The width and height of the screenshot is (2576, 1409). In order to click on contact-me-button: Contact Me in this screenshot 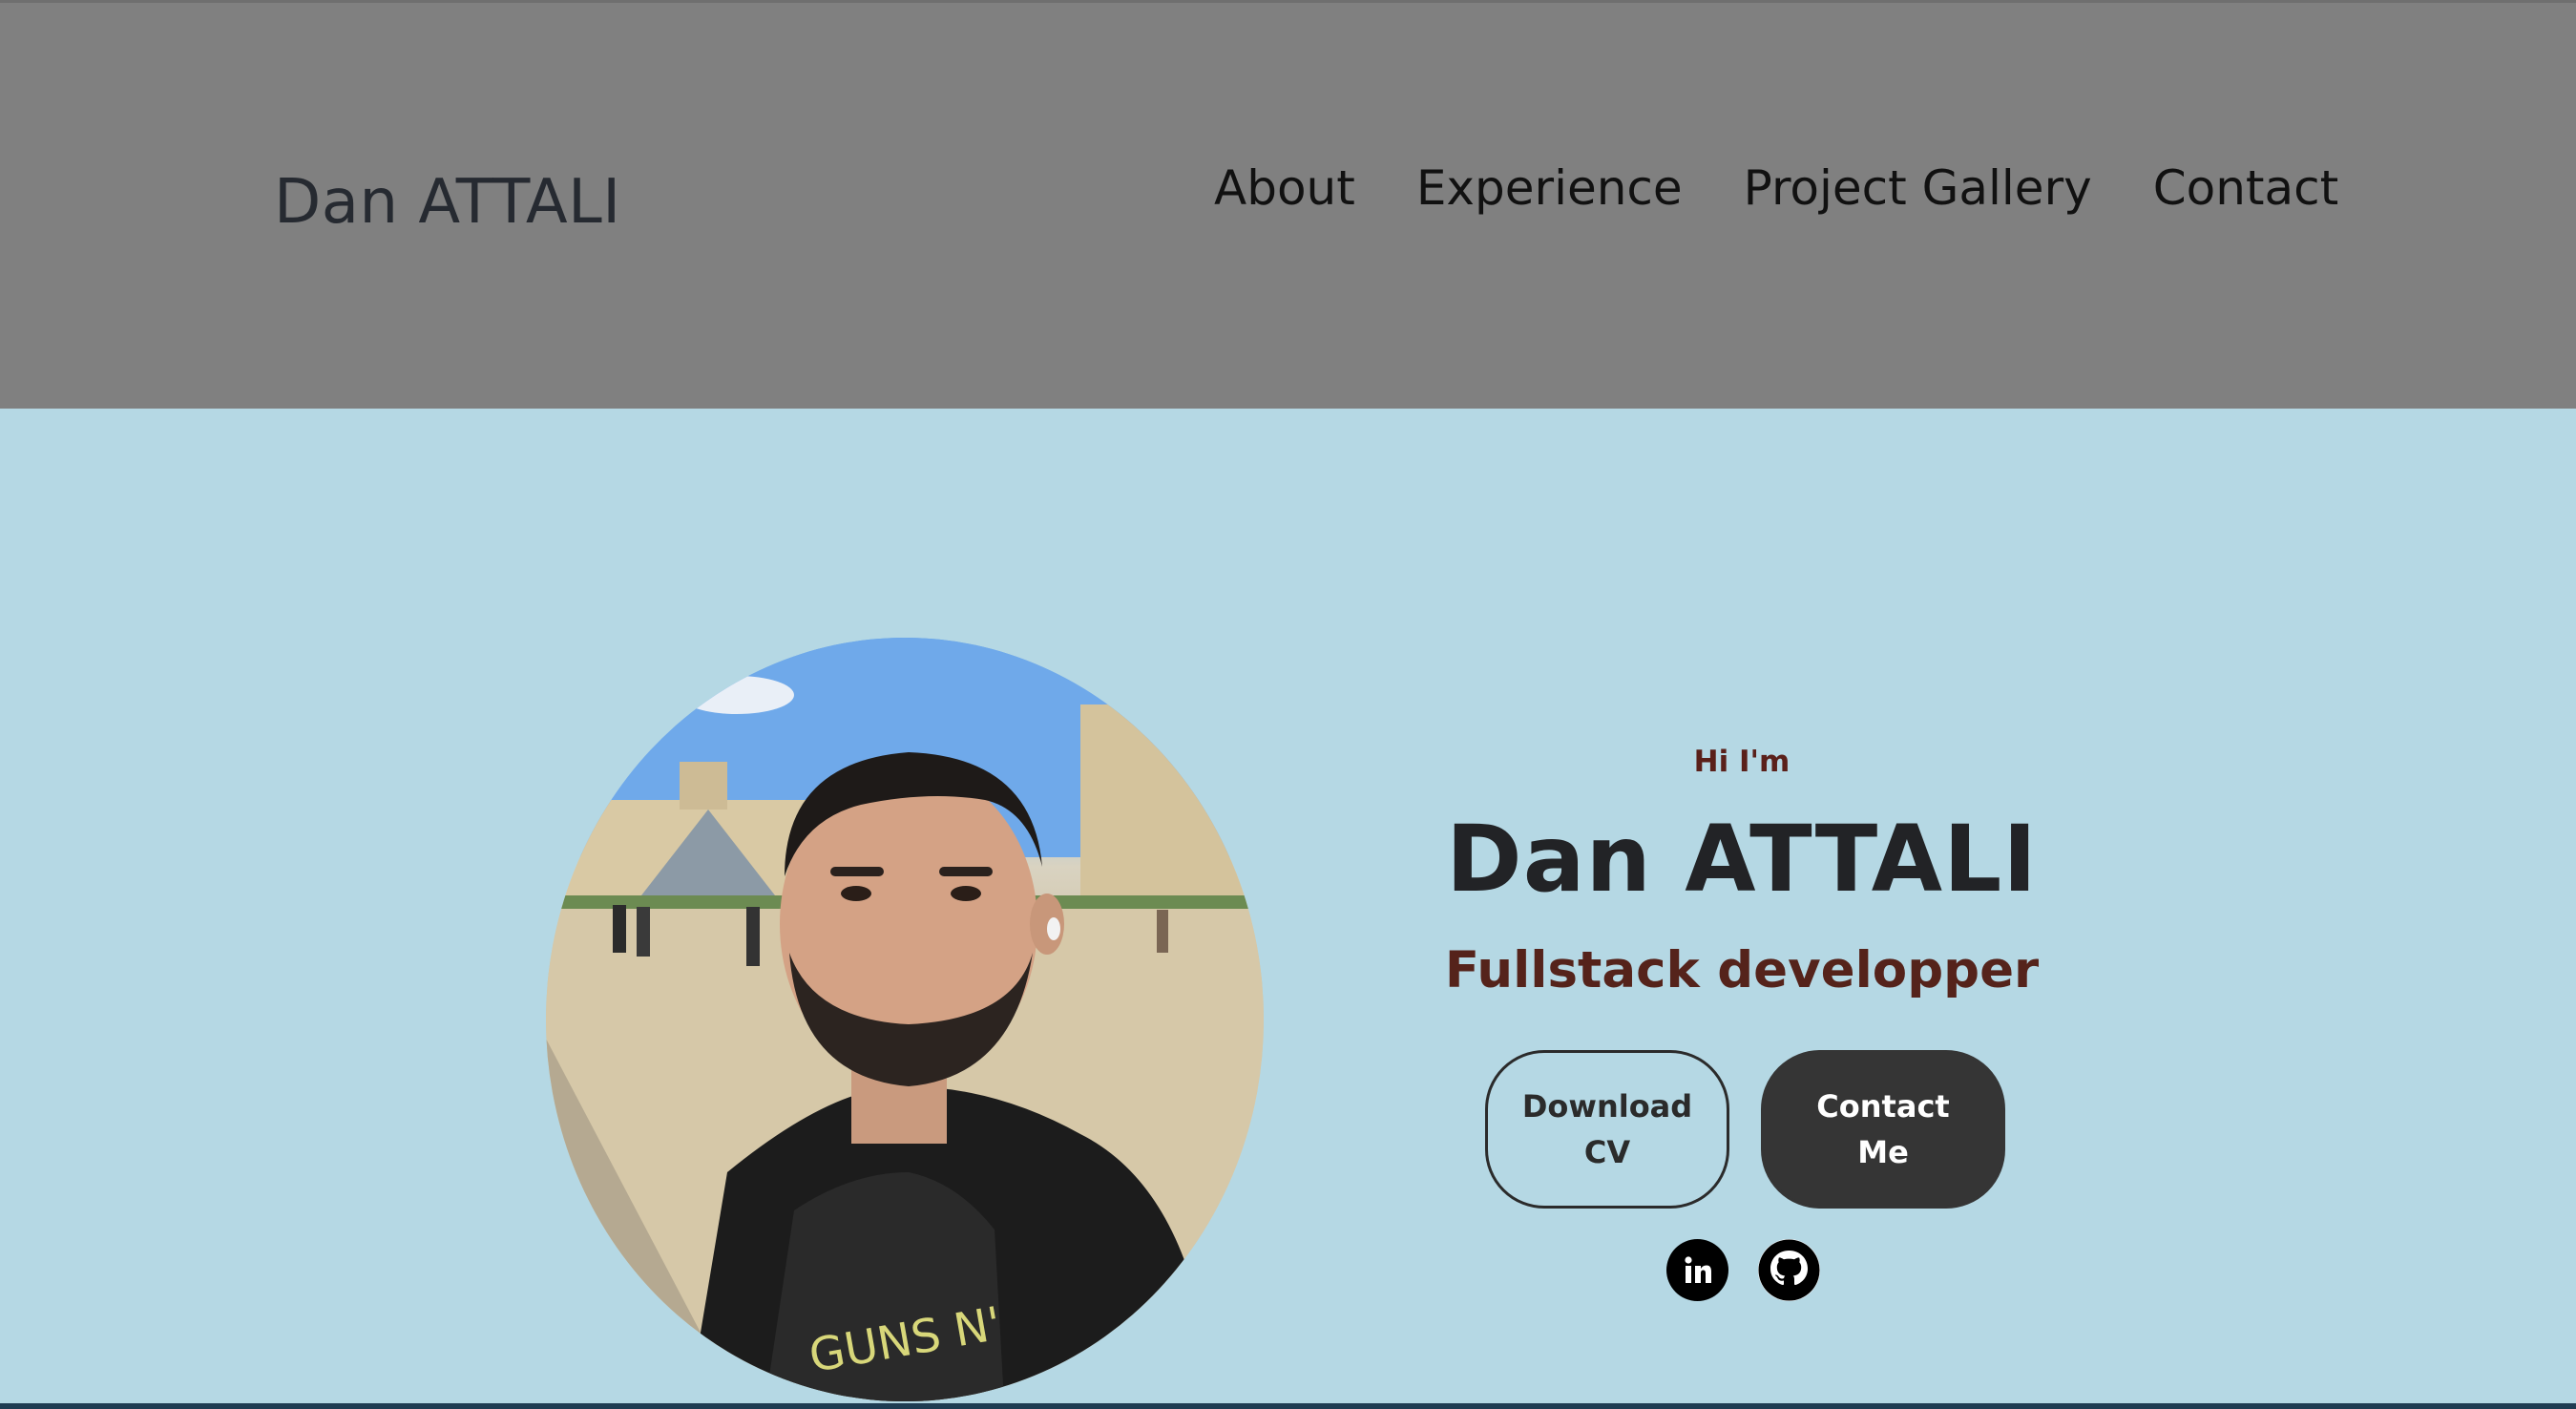, I will do `click(1883, 1129)`.